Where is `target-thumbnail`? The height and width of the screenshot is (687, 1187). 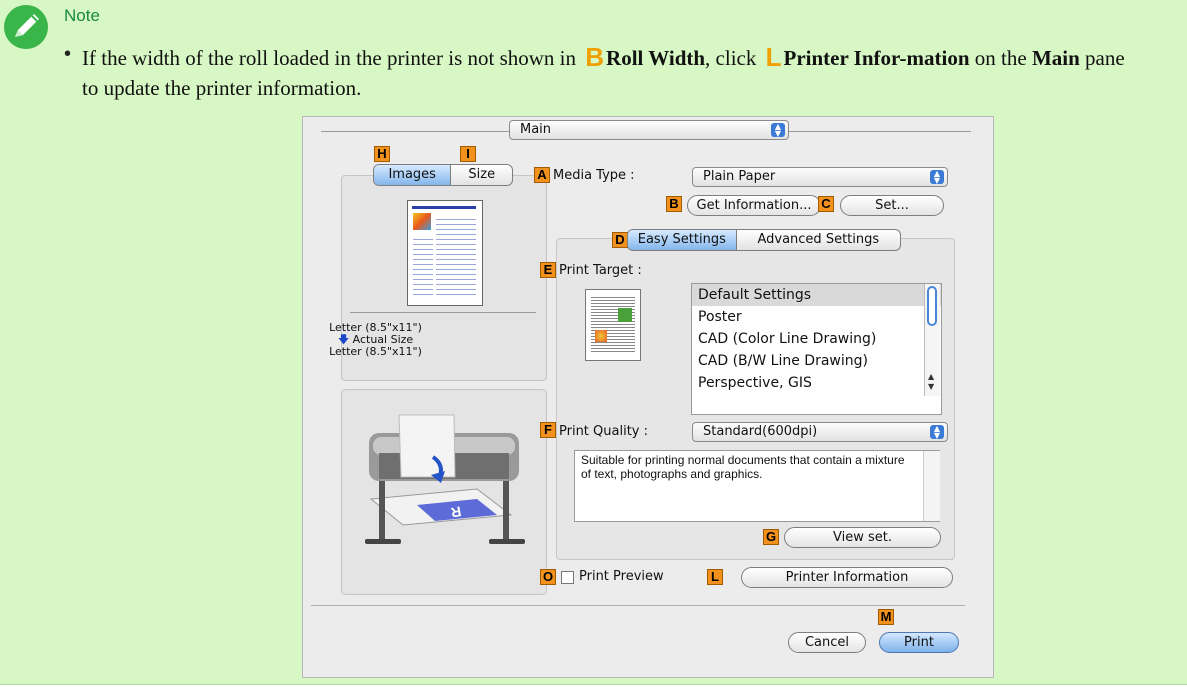 target-thumbnail is located at coordinates (613, 325).